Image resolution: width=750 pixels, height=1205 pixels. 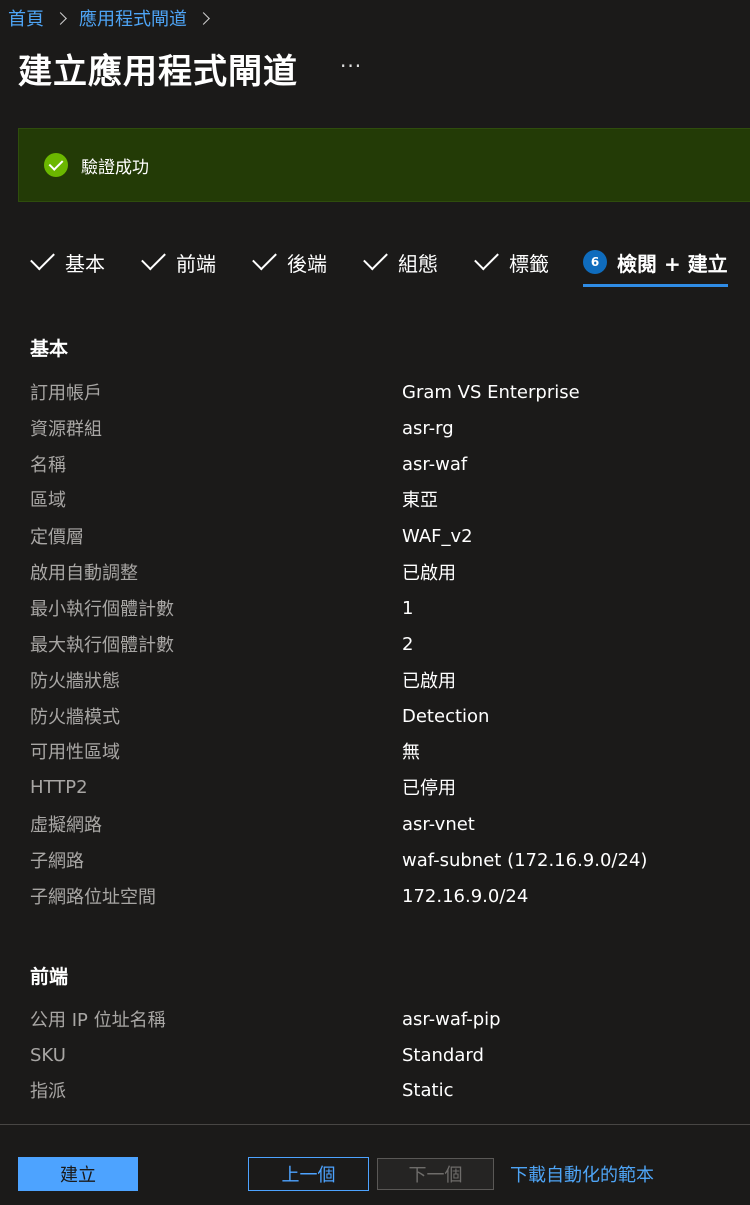 What do you see at coordinates (380, 392) in the screenshot?
I see `summary-row: 訂用帳戶 Gram VS Enterprise` at bounding box center [380, 392].